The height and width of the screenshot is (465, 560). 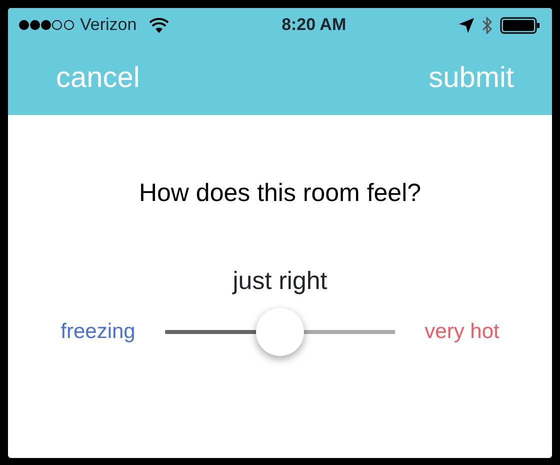 I want to click on battery-icon, so click(x=520, y=25).